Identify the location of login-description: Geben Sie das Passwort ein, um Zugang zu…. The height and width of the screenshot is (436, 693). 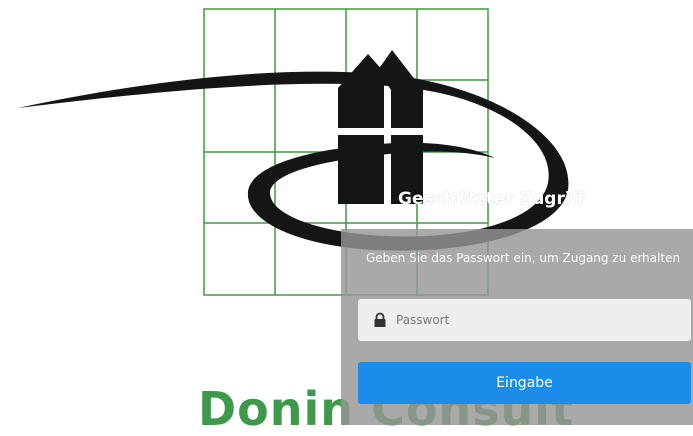
(523, 258).